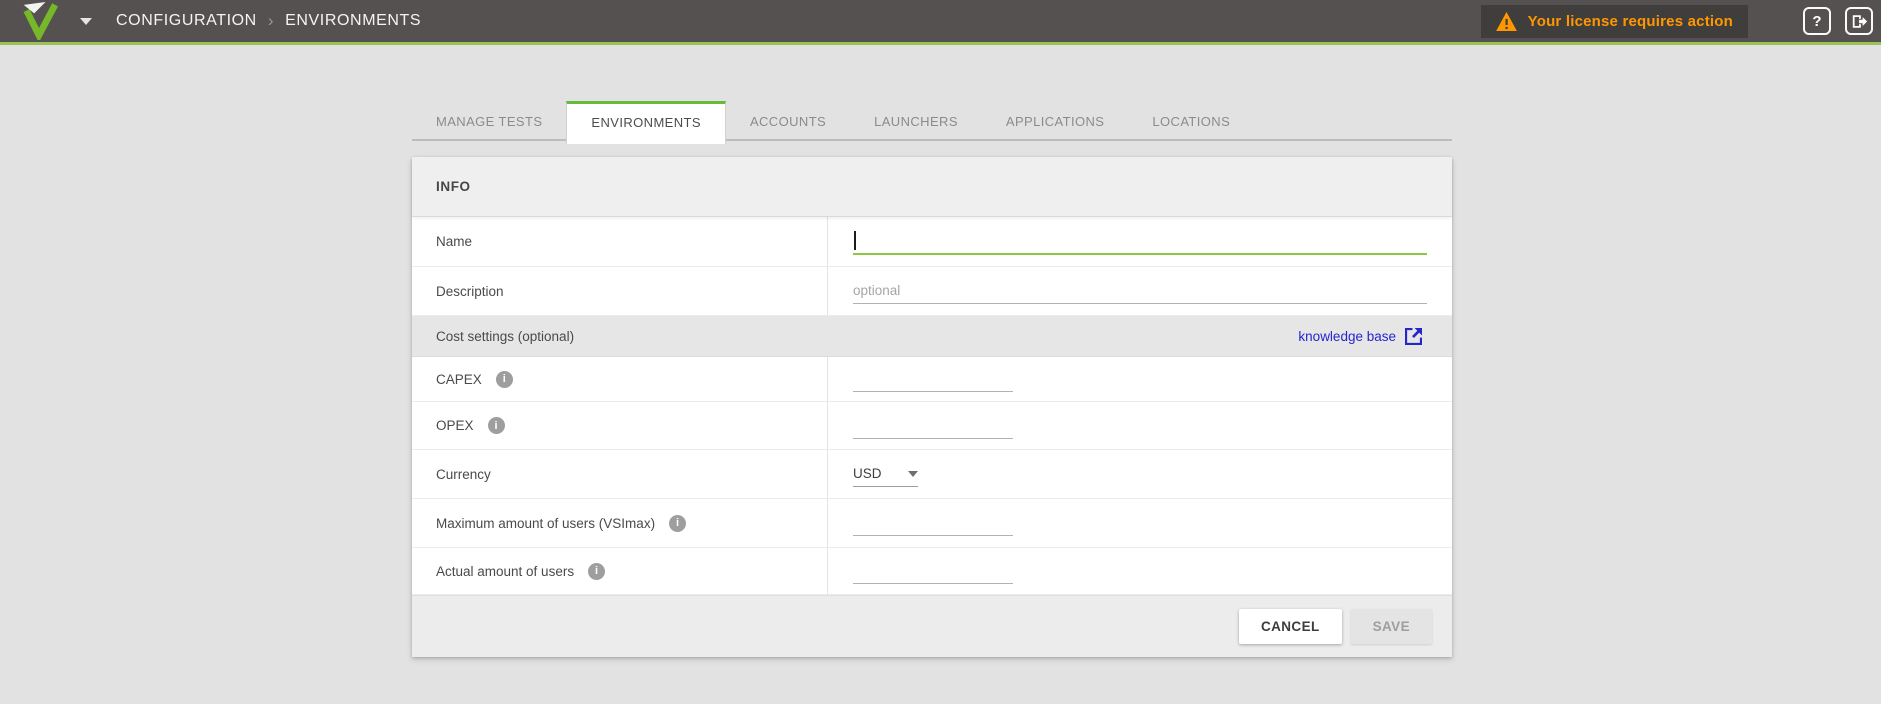 This screenshot has width=1881, height=704. I want to click on form-row-opex: OPEX i, so click(932, 426).